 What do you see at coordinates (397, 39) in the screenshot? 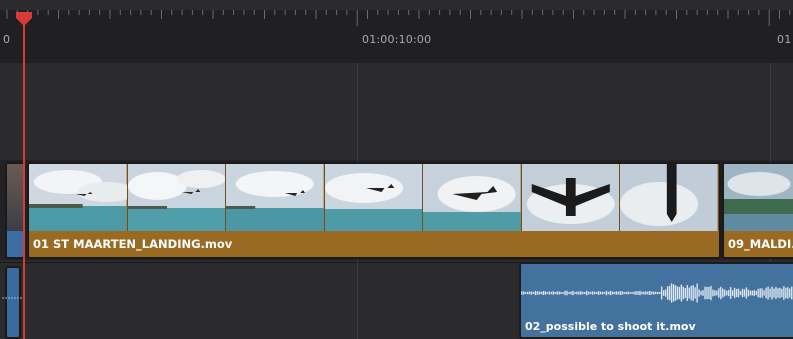
I see `timecode-label-mid: 01:00:10:00` at bounding box center [397, 39].